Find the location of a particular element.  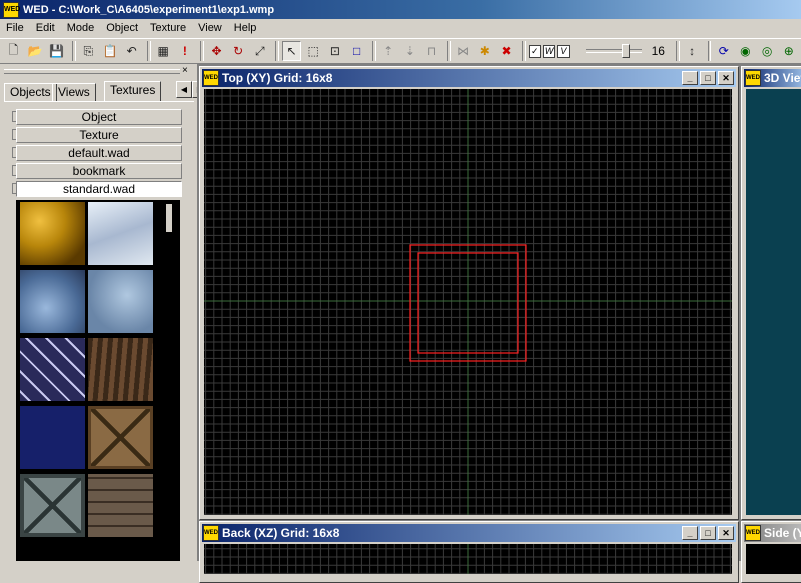

checkbox-w: W is located at coordinates (549, 51).